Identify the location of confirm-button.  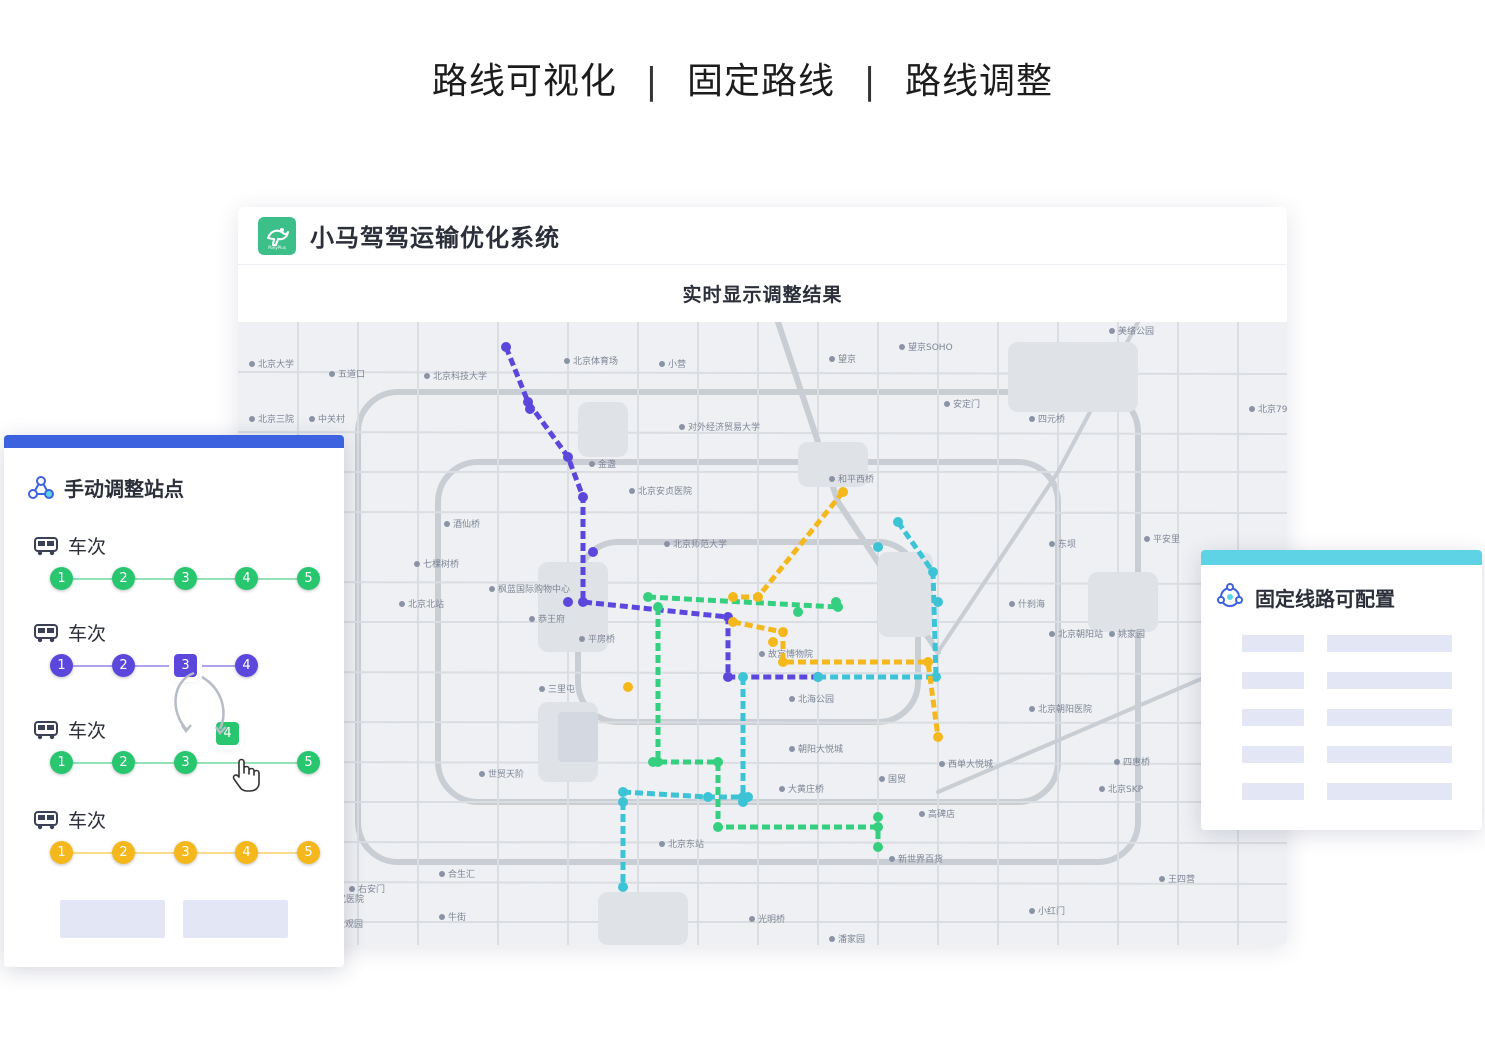
(112, 919).